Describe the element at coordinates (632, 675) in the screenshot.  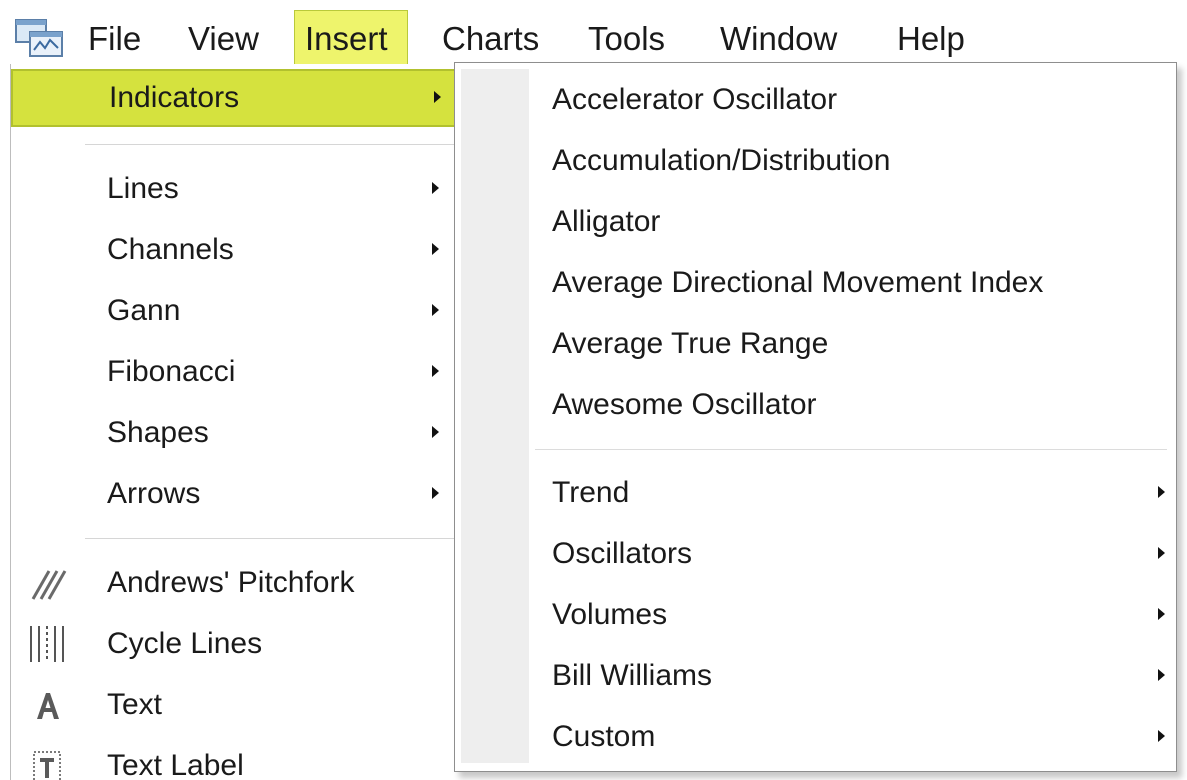
I see `menu-item-label: Bill Williams` at that location.